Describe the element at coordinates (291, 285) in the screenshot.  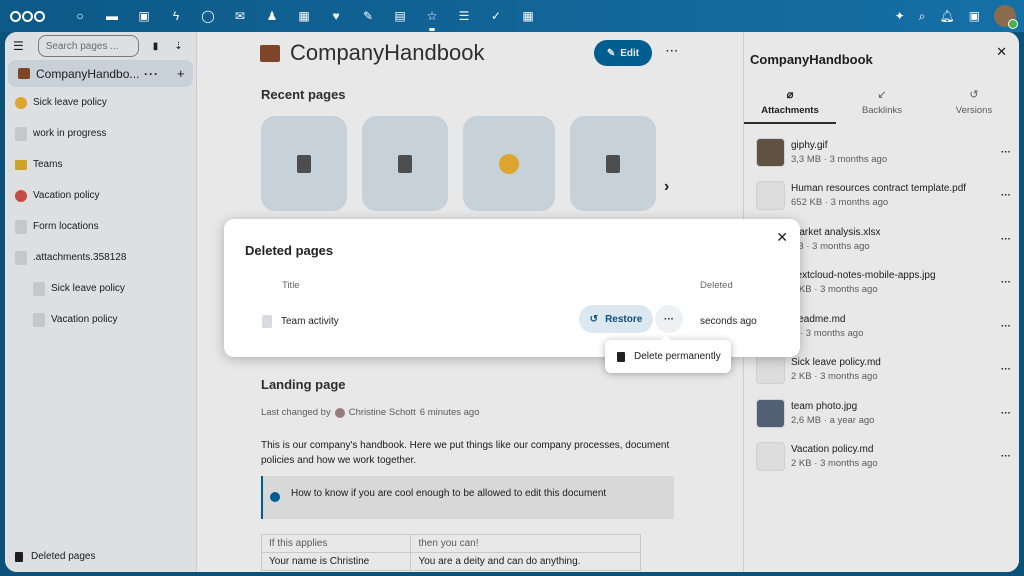
I see `column-header-title: Title` at that location.